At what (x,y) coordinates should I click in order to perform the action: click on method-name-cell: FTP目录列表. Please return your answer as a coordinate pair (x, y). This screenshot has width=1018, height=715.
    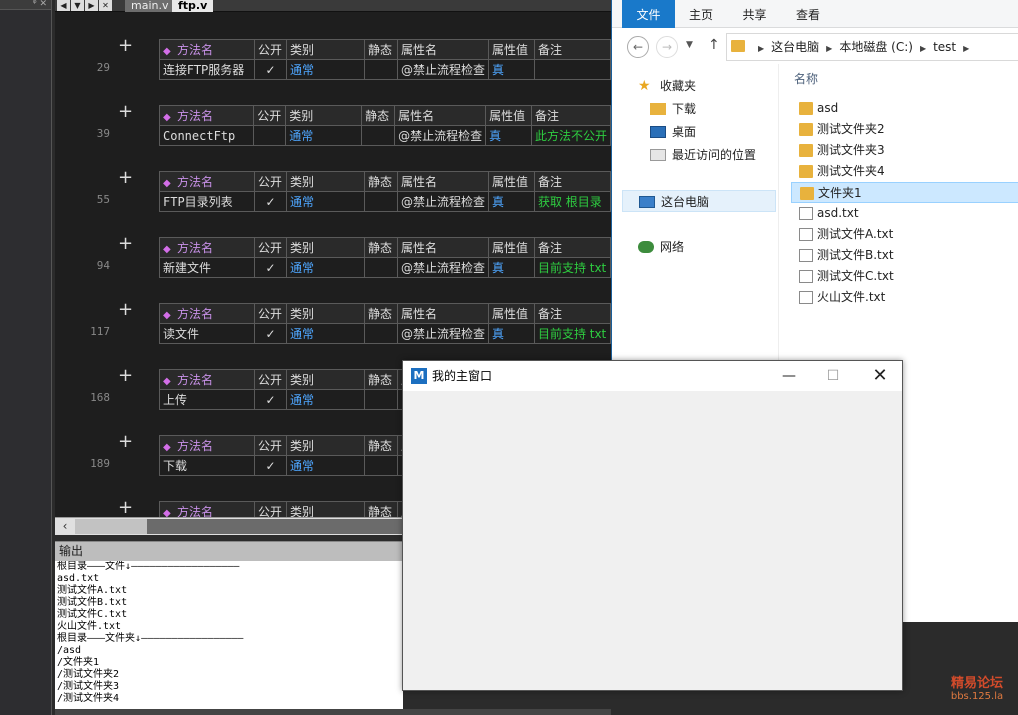
    Looking at the image, I should click on (207, 201).